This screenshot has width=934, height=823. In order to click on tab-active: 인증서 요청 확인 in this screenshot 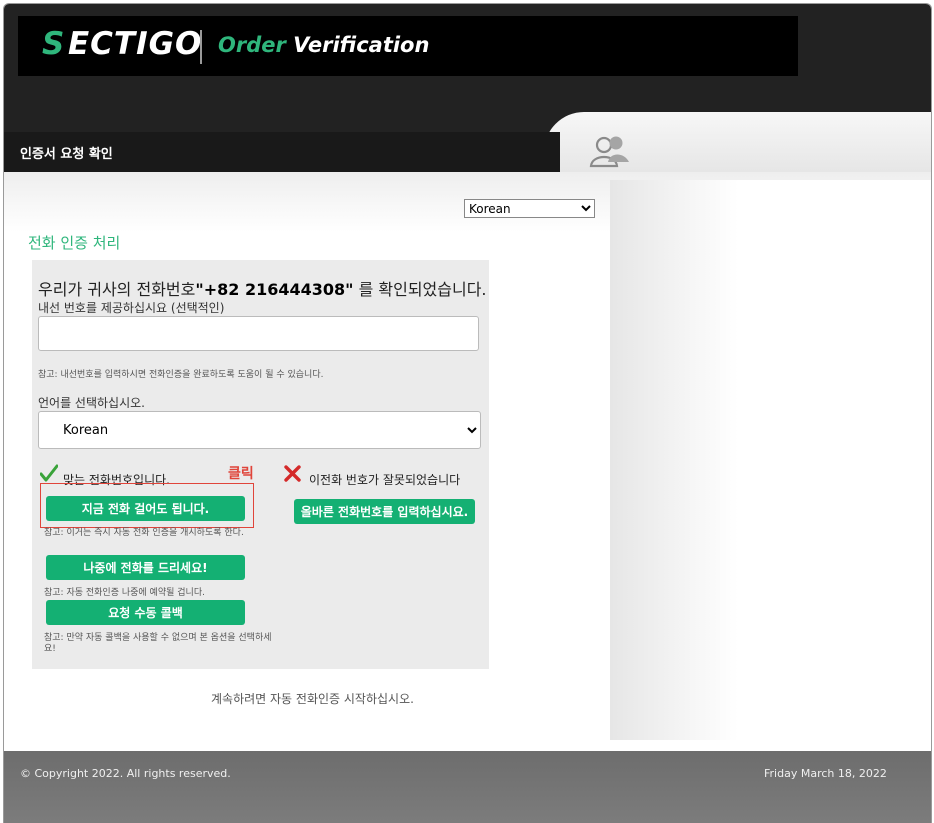, I will do `click(282, 152)`.